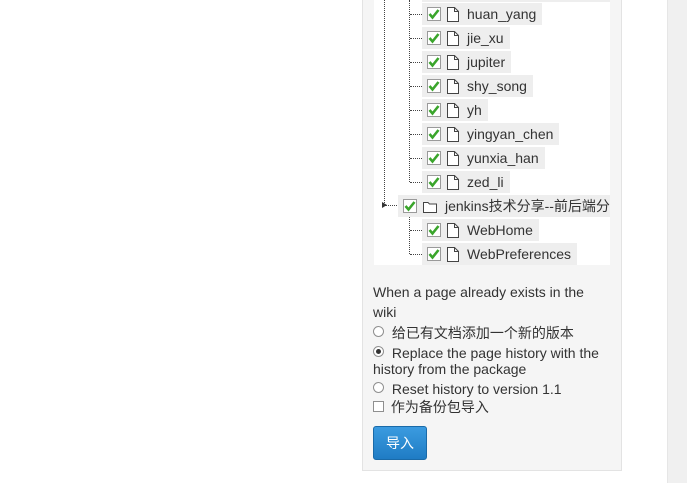  I want to click on tree-node-zed-li: zed_li, so click(466, 182).